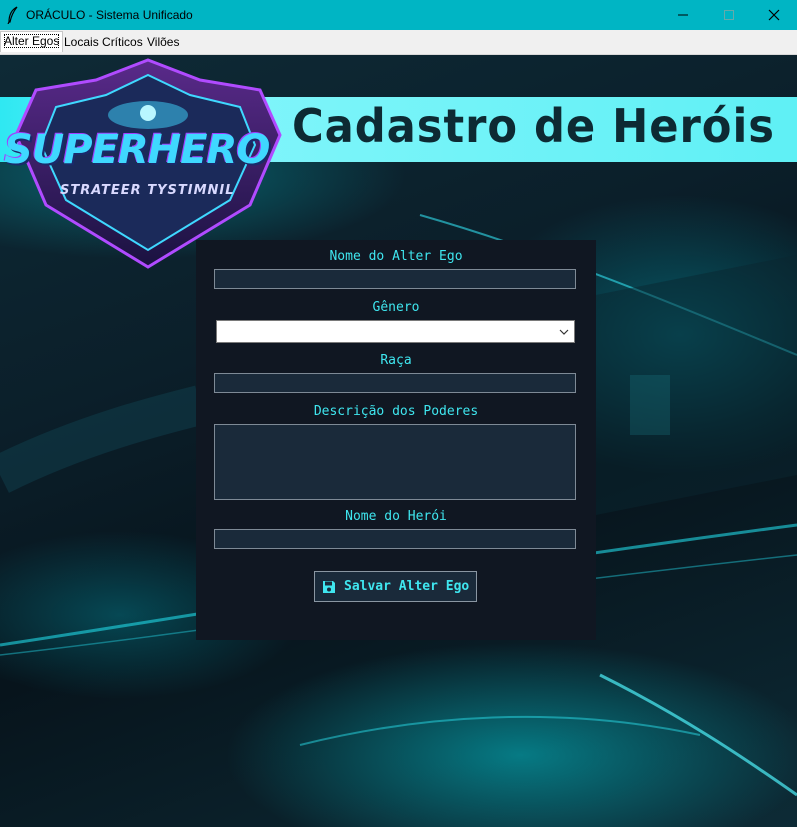  Describe the element at coordinates (147, 190) in the screenshot. I see `logo-subtext: STRATEER TYSTIMNIL` at that location.